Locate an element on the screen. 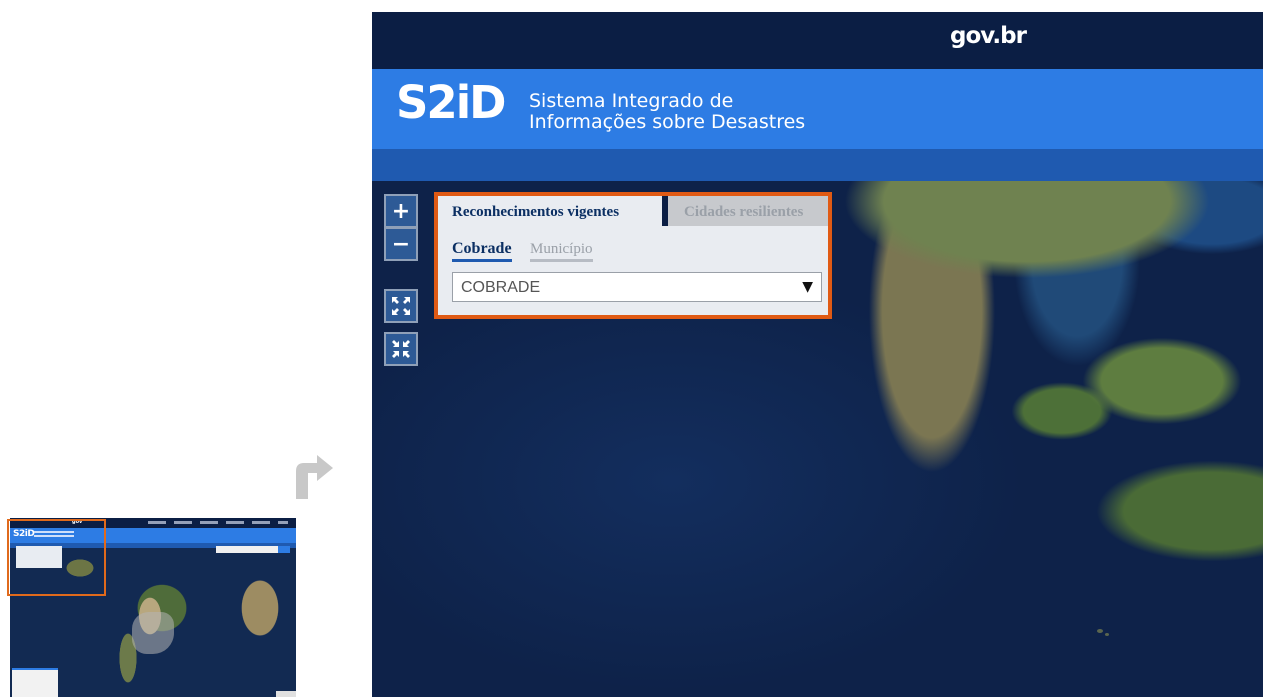 This screenshot has height=697, width=1263. subtab-municipio: Município is located at coordinates (561, 251).